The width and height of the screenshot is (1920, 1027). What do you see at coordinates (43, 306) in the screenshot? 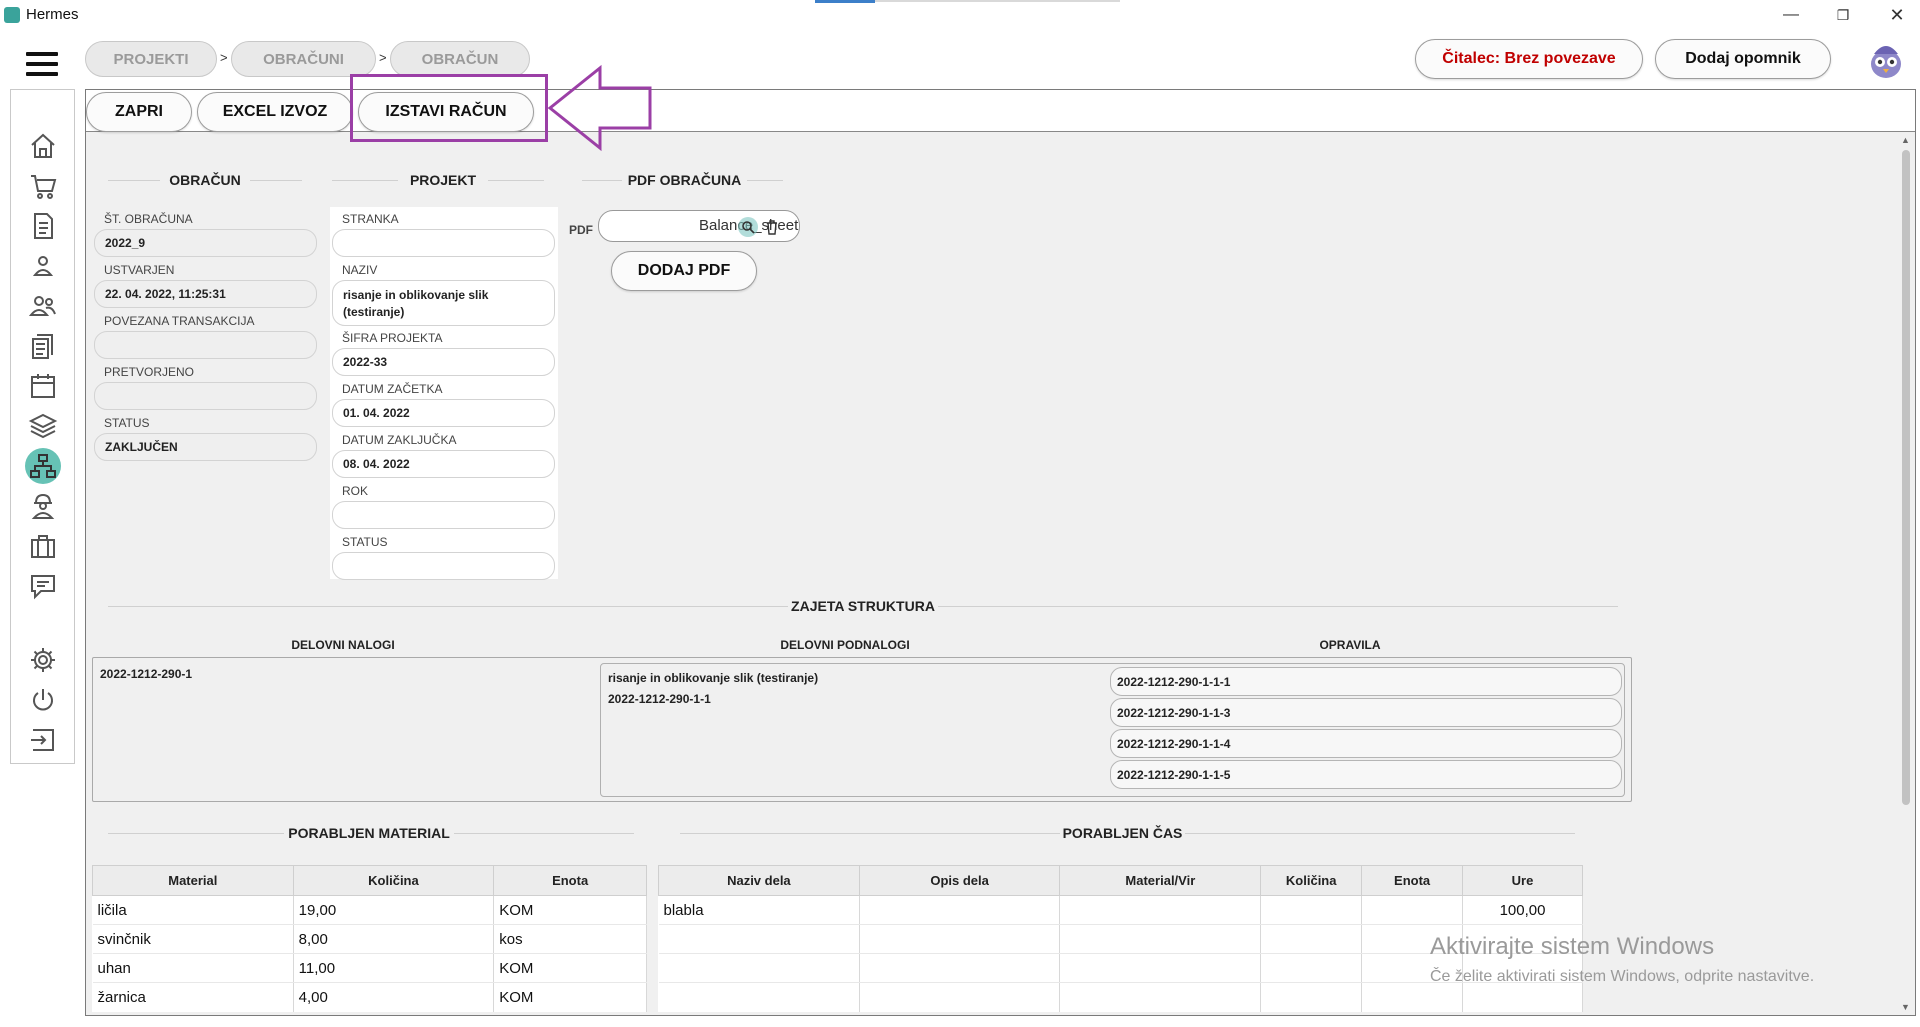
I see `people-icon` at bounding box center [43, 306].